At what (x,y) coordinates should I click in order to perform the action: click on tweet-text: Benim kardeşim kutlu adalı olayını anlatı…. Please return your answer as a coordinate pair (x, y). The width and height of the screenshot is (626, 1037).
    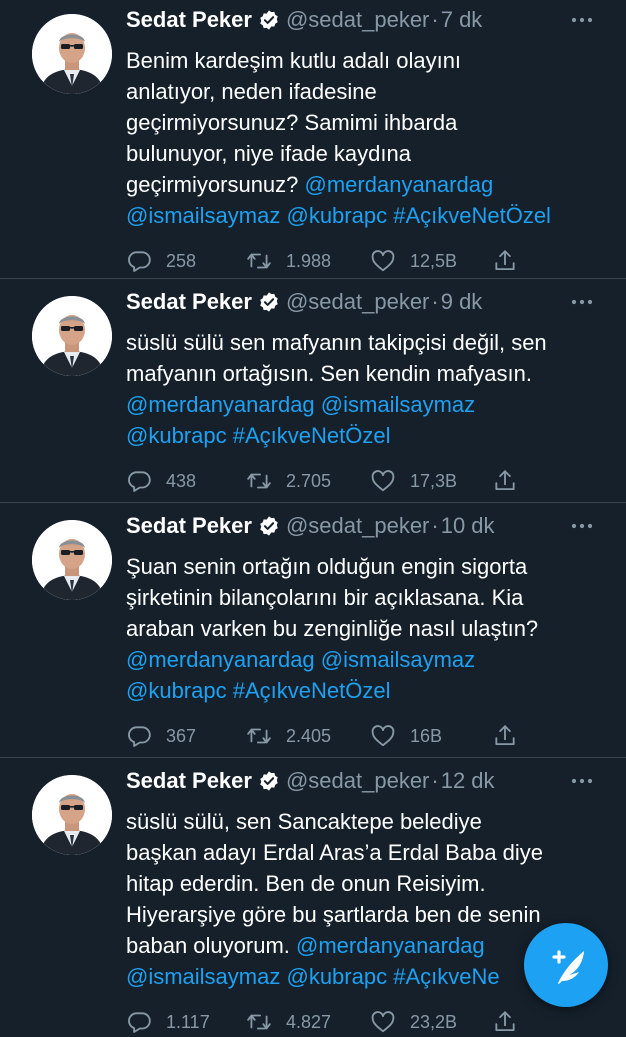
    Looking at the image, I should click on (371, 138).